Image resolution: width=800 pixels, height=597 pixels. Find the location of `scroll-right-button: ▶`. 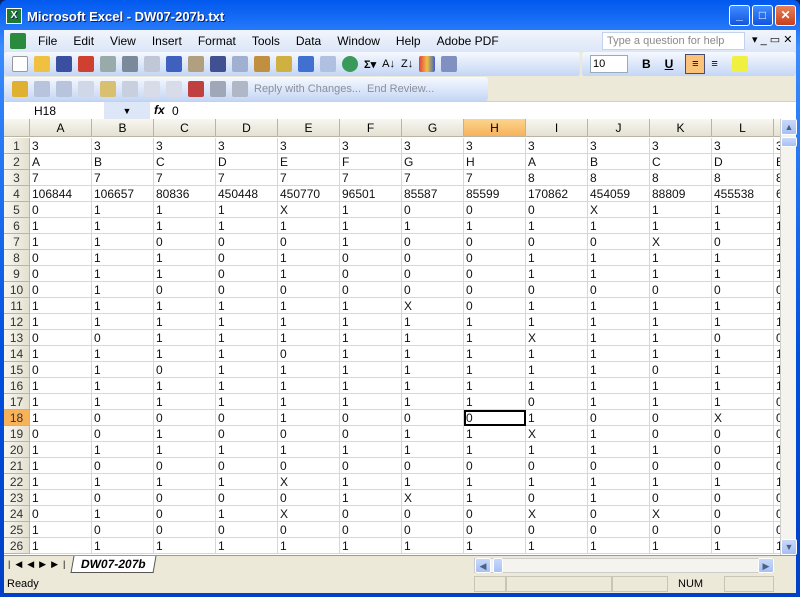

scroll-right-button: ▶ is located at coordinates (766, 565).